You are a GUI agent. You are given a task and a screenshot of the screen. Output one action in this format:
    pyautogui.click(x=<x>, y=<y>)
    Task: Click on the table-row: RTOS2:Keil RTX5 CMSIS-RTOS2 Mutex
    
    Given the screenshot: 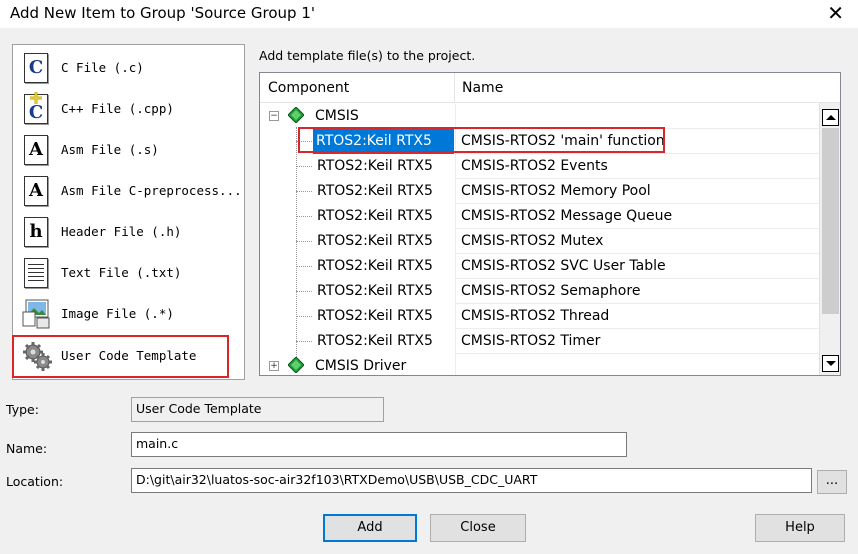 What is the action you would take?
    pyautogui.click(x=539, y=241)
    